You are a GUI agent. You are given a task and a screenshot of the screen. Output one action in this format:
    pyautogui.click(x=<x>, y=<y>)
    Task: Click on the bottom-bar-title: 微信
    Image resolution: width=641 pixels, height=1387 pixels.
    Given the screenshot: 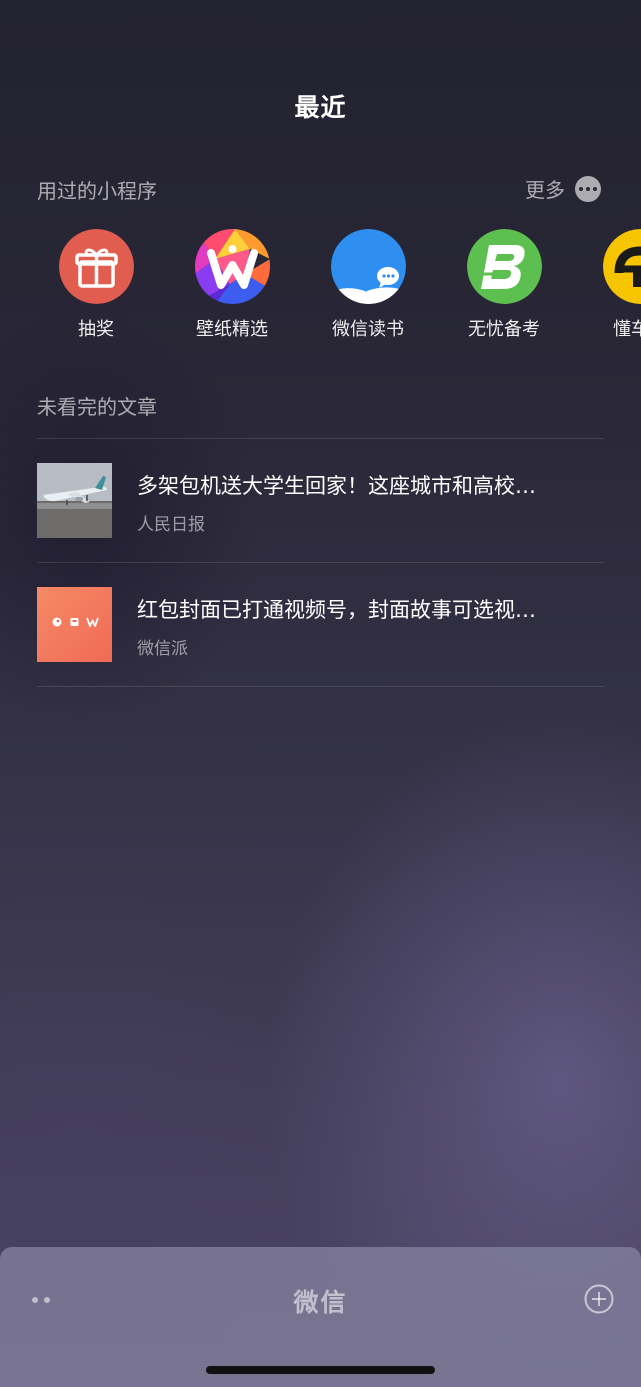 What is the action you would take?
    pyautogui.click(x=320, y=1301)
    